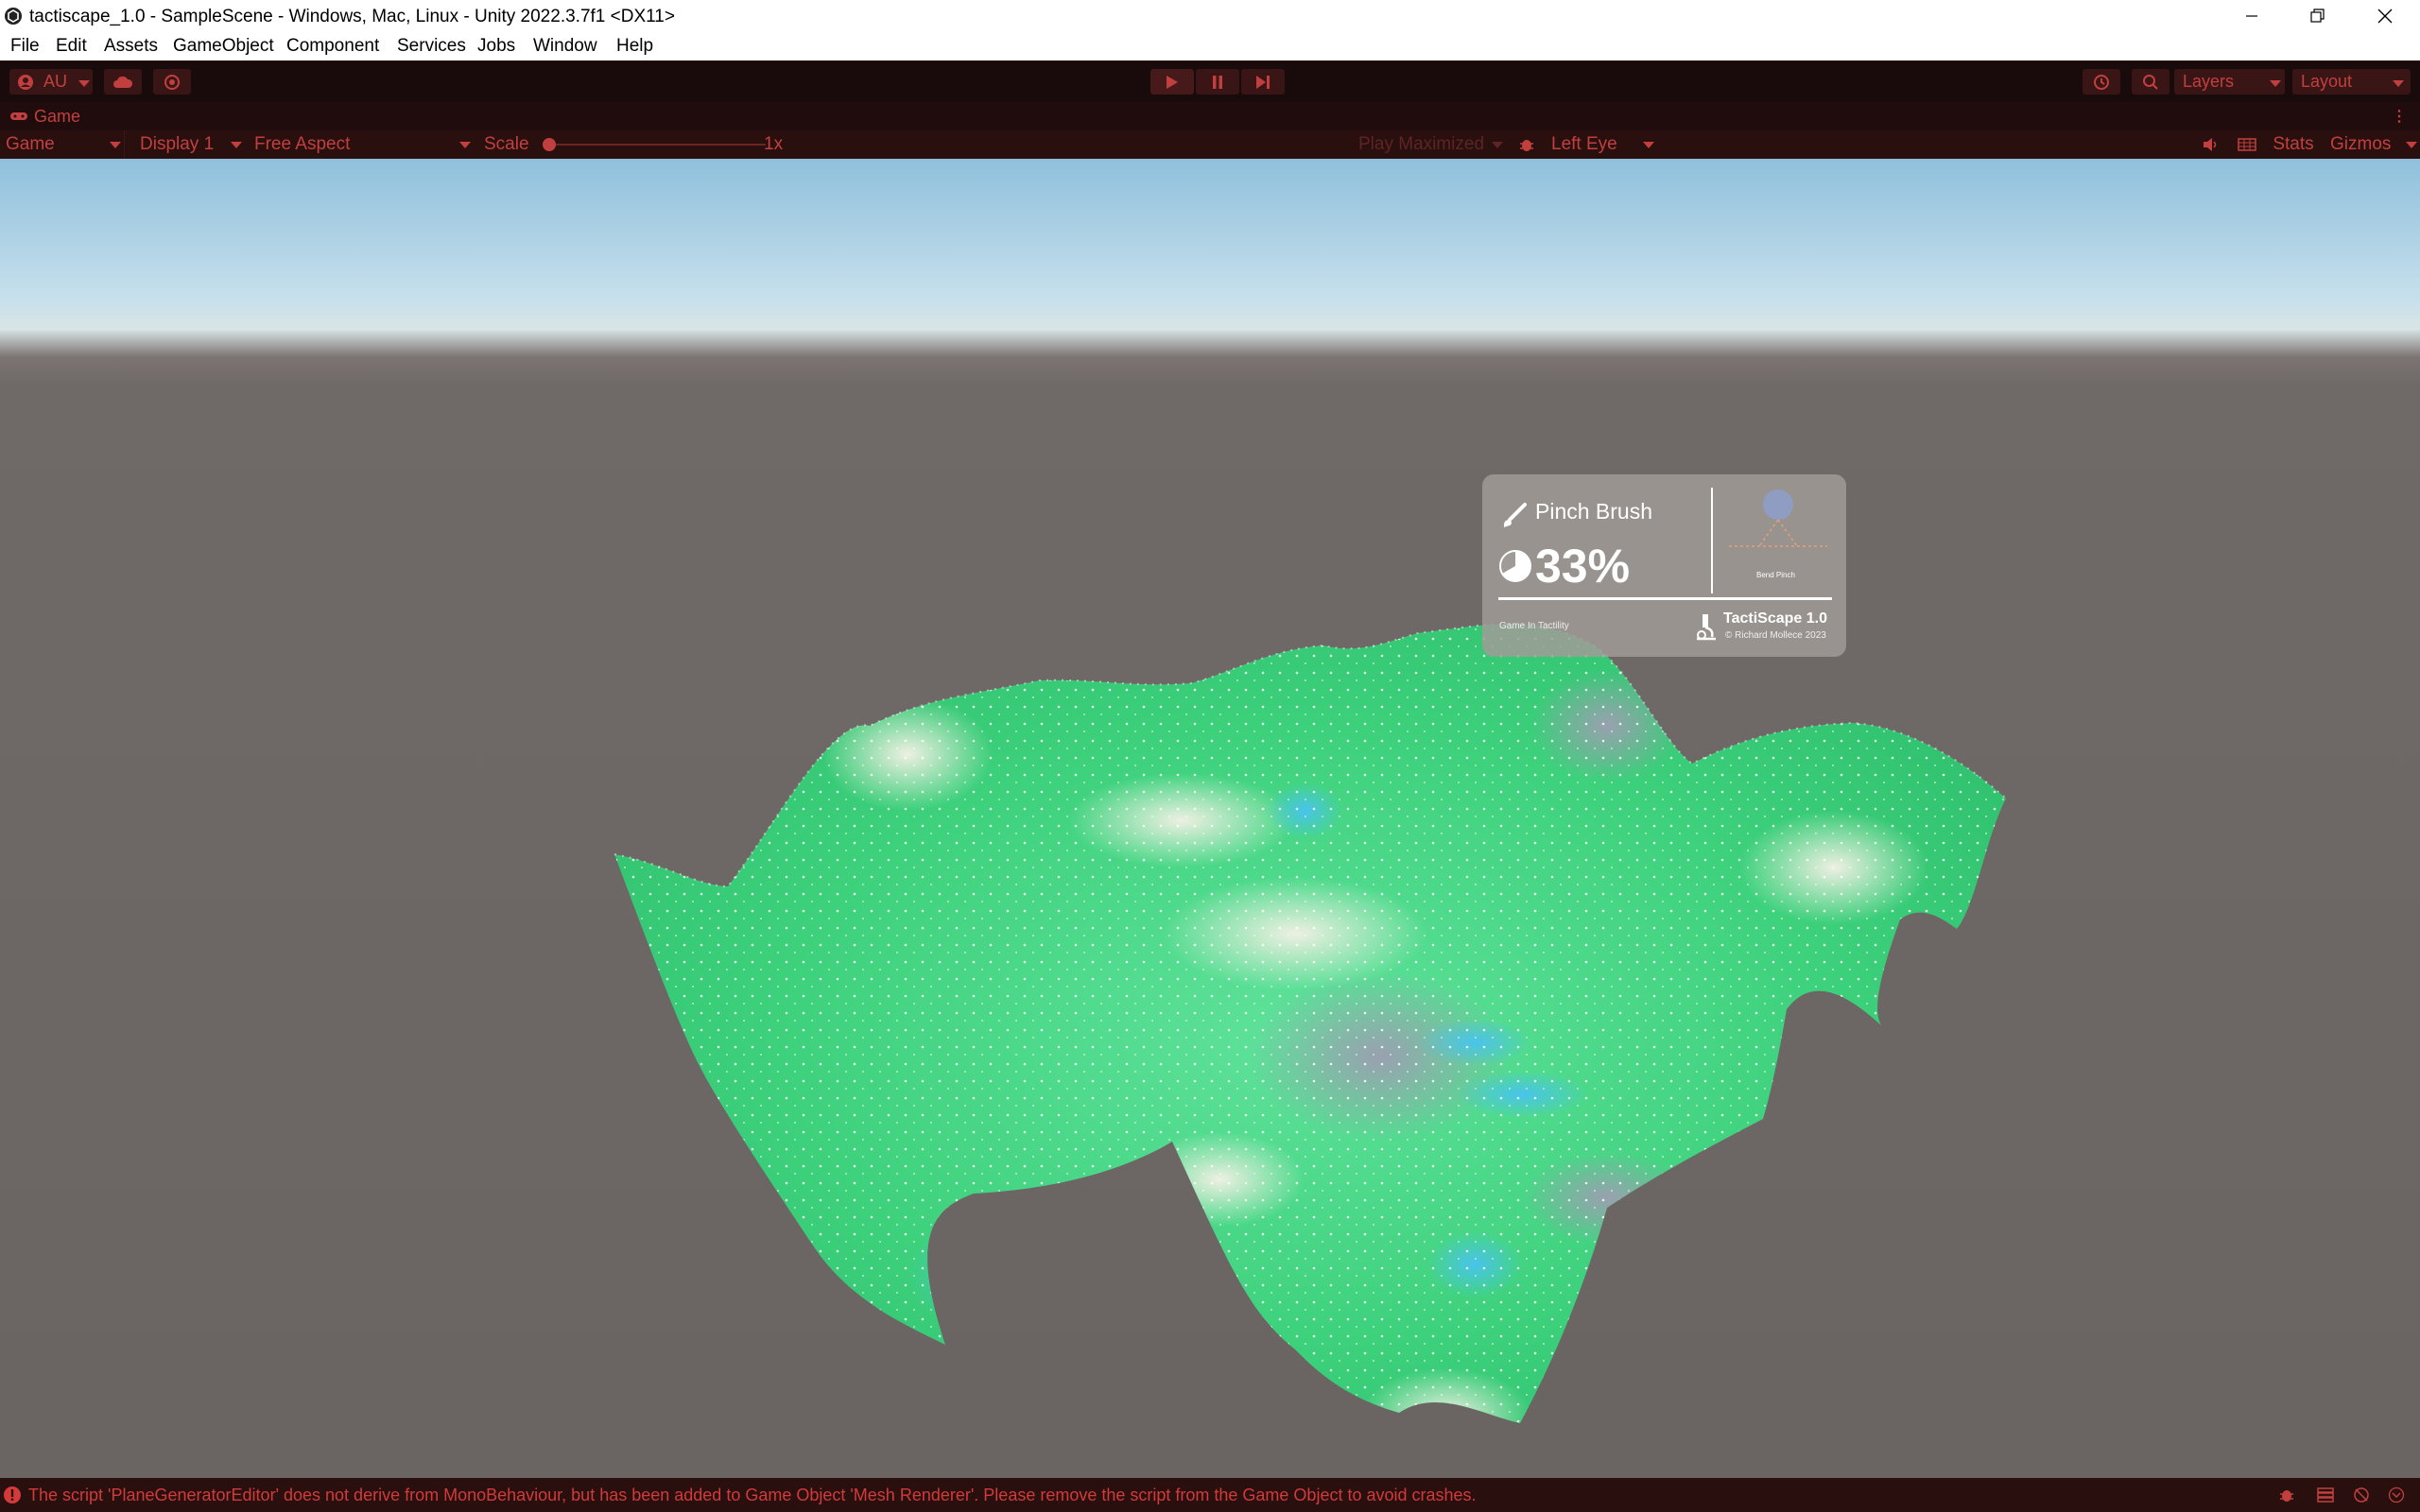  I want to click on view-mode-dropdown: Game, so click(63, 144).